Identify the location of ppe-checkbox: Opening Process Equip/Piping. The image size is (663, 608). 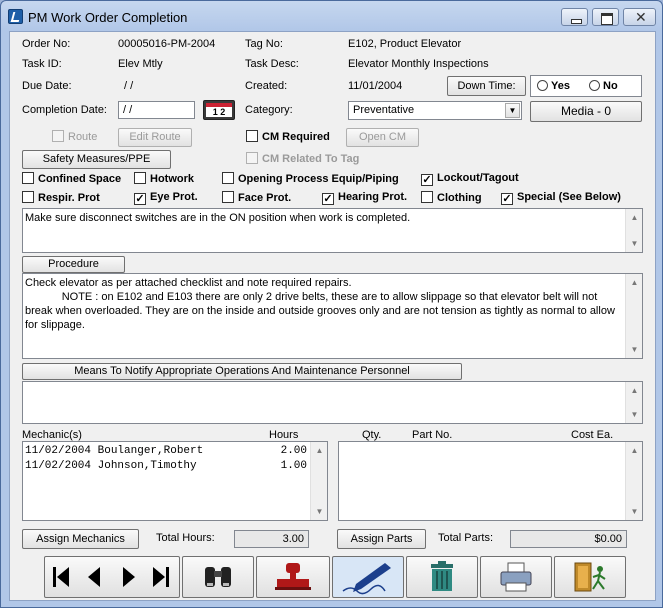
(310, 179).